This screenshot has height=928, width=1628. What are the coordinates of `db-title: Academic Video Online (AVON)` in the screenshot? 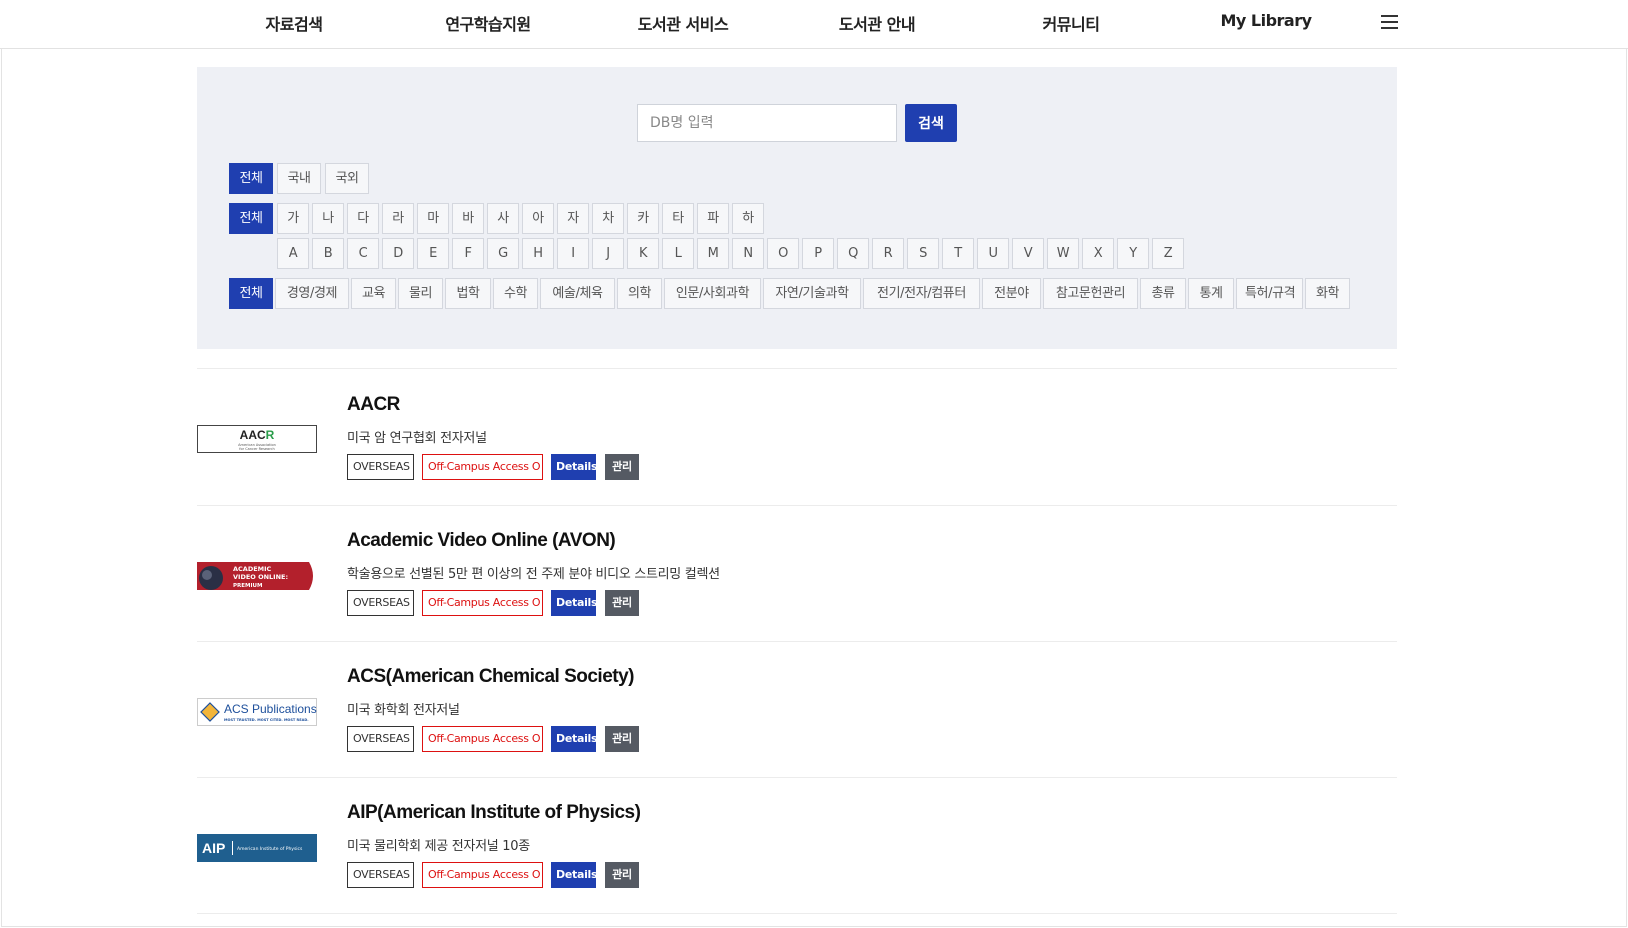 It's located at (481, 541).